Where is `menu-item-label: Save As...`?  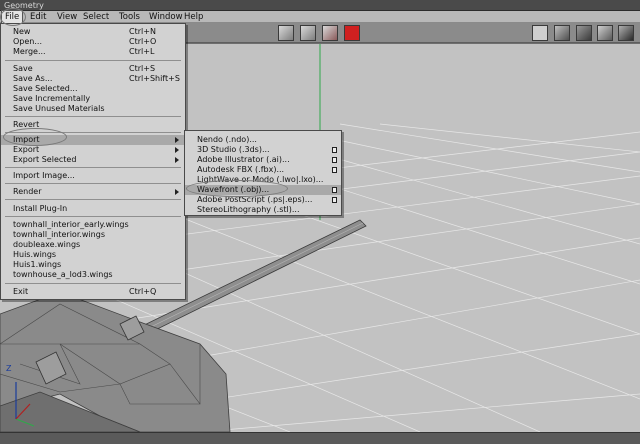 menu-item-label: Save As... is located at coordinates (33, 78).